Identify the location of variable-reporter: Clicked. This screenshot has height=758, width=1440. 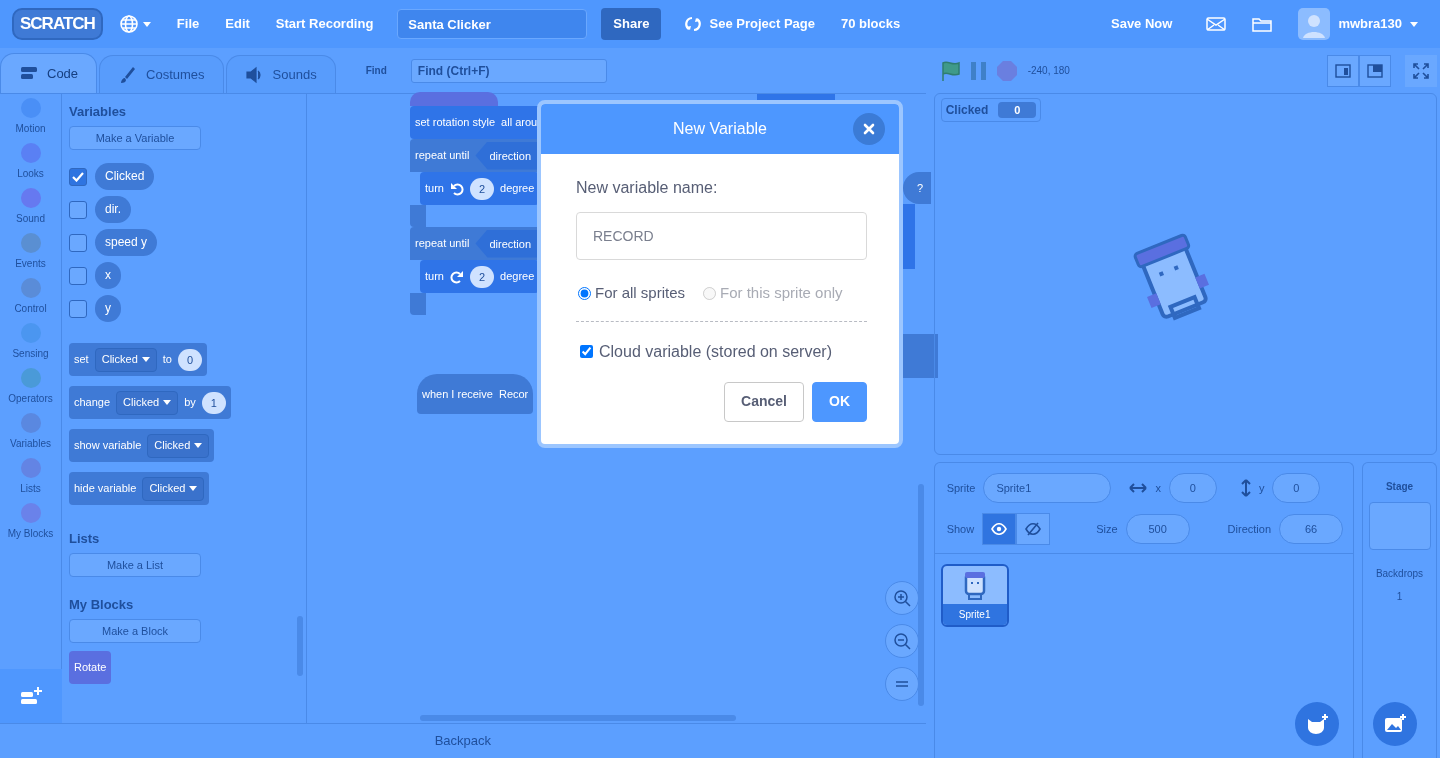
(125, 176).